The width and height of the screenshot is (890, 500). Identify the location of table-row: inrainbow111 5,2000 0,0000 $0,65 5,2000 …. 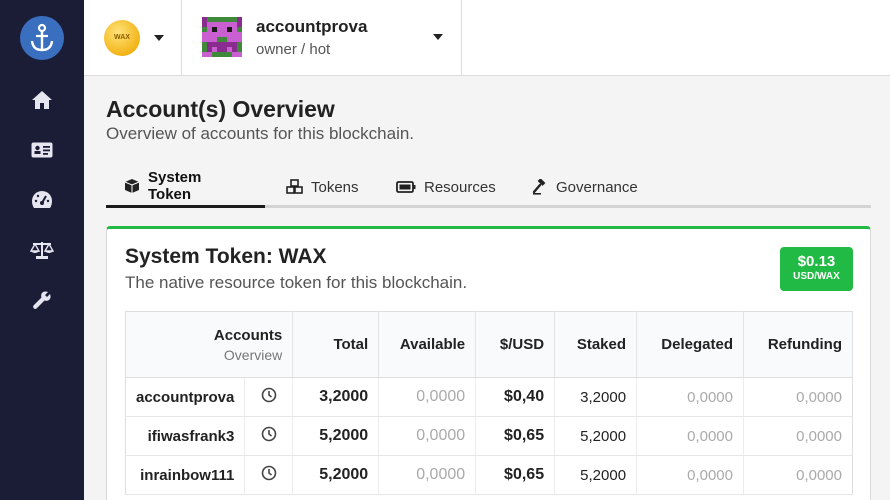
(489, 475).